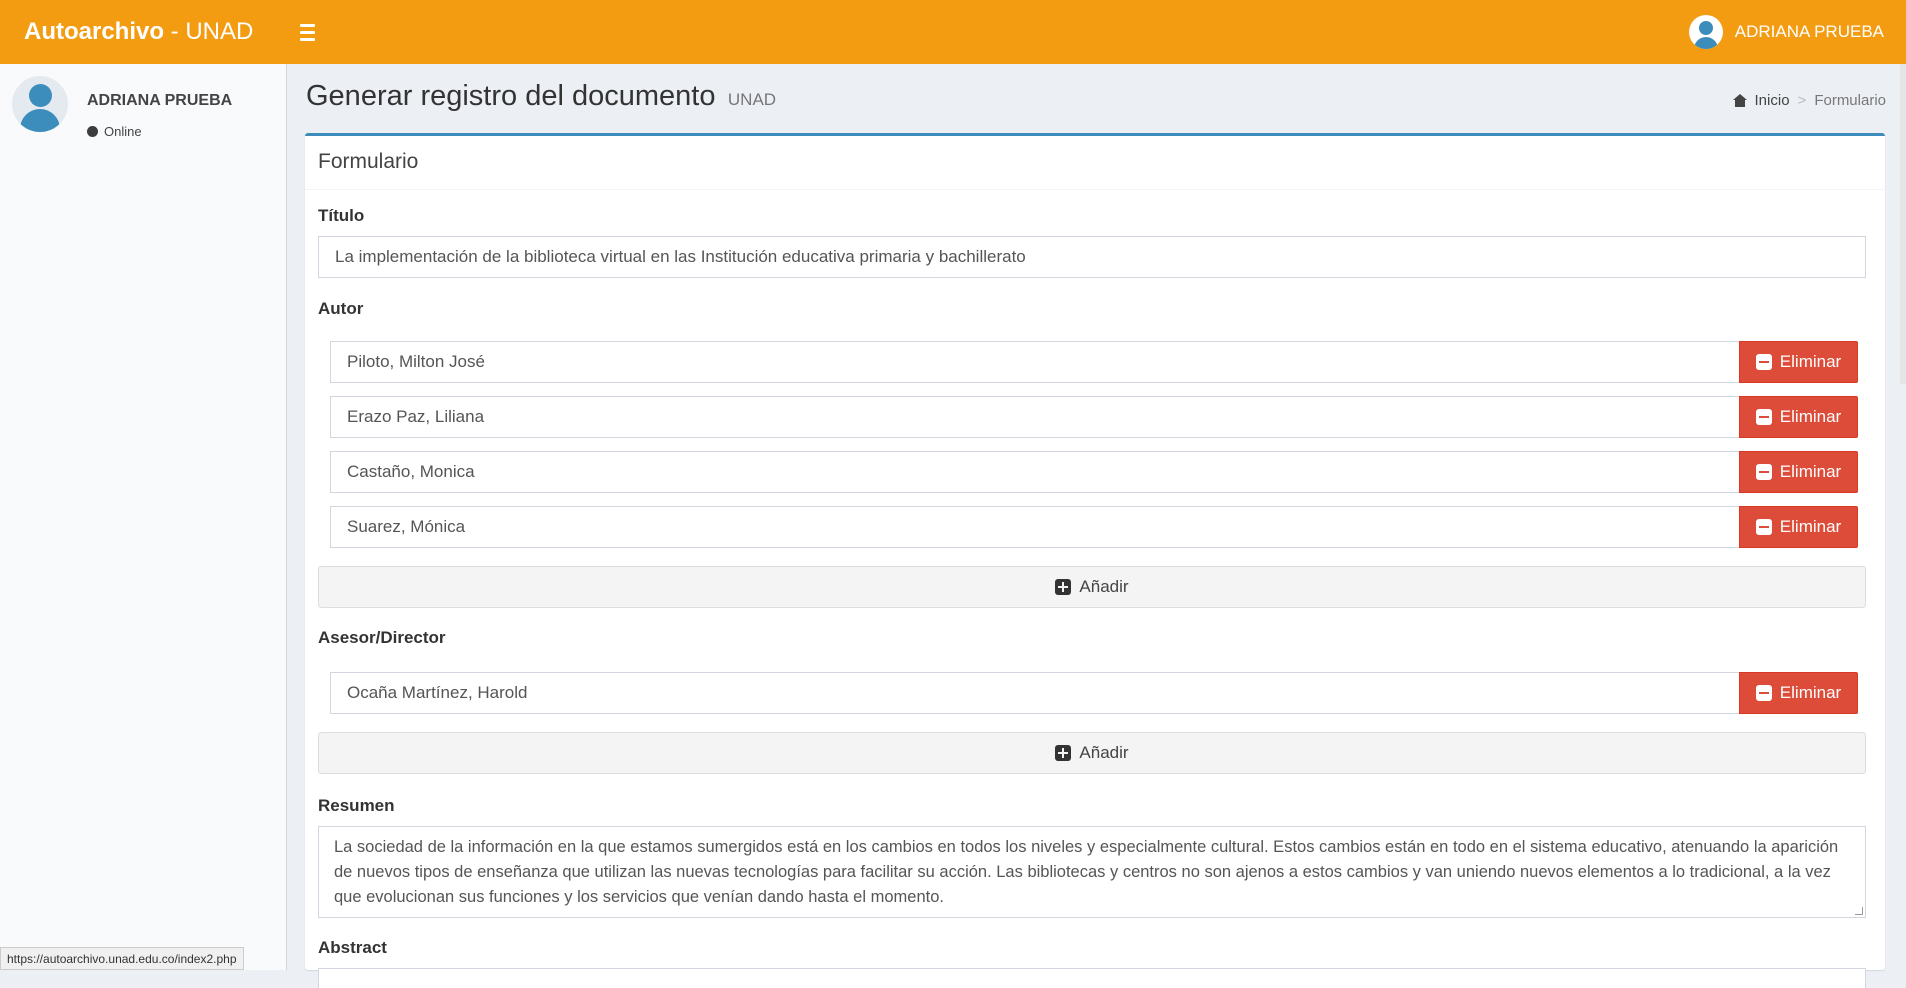  Describe the element at coordinates (123, 131) in the screenshot. I see `status-label: Online` at that location.